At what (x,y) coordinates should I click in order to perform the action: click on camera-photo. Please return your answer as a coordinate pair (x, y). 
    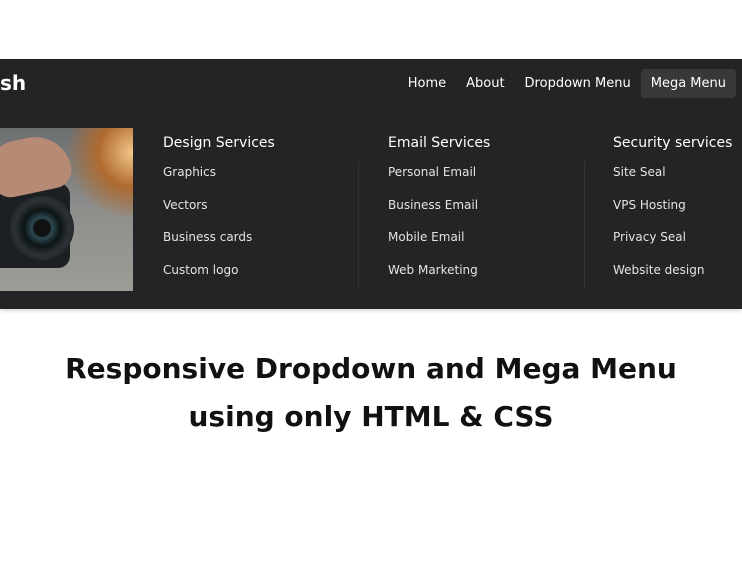
    Looking at the image, I should click on (66, 209).